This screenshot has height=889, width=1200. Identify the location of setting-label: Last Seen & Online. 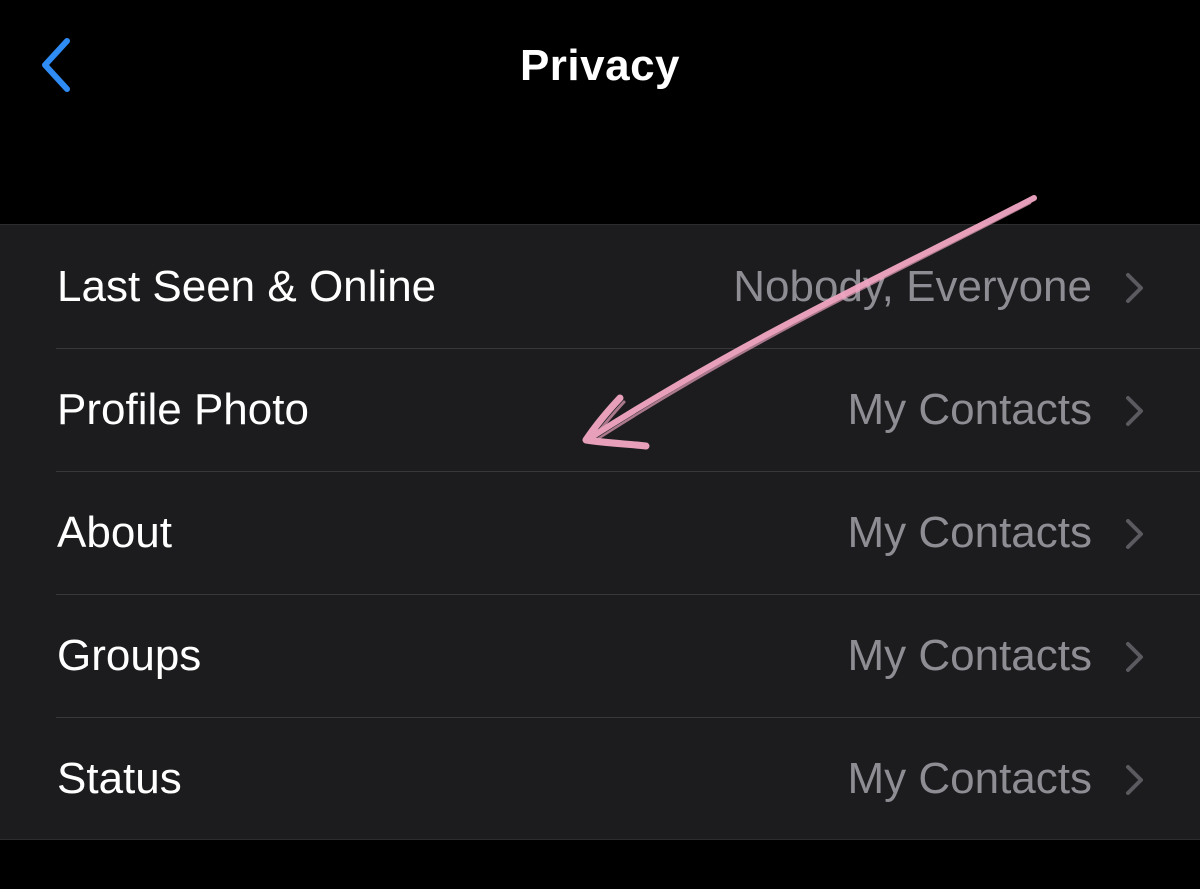
(247, 286).